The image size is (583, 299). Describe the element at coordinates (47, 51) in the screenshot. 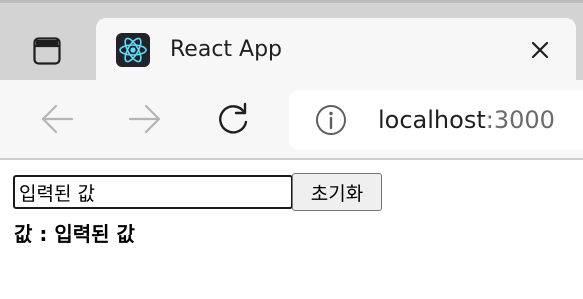

I see `tab-actions-icon` at that location.